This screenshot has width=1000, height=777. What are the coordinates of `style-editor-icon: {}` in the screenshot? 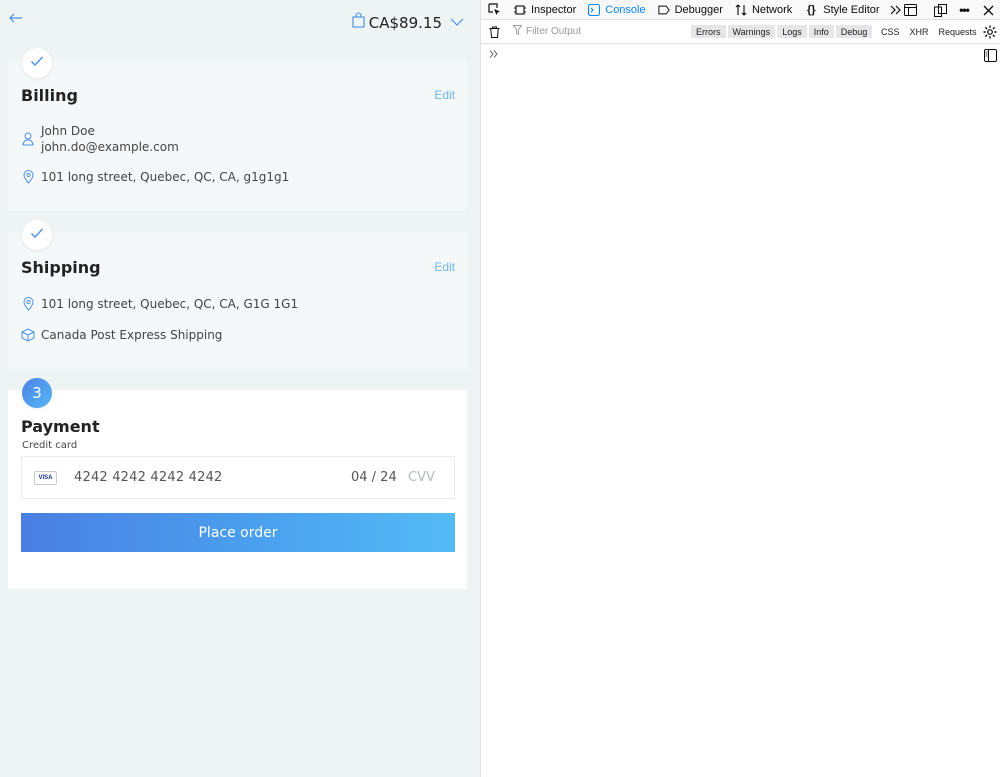 It's located at (811, 9).